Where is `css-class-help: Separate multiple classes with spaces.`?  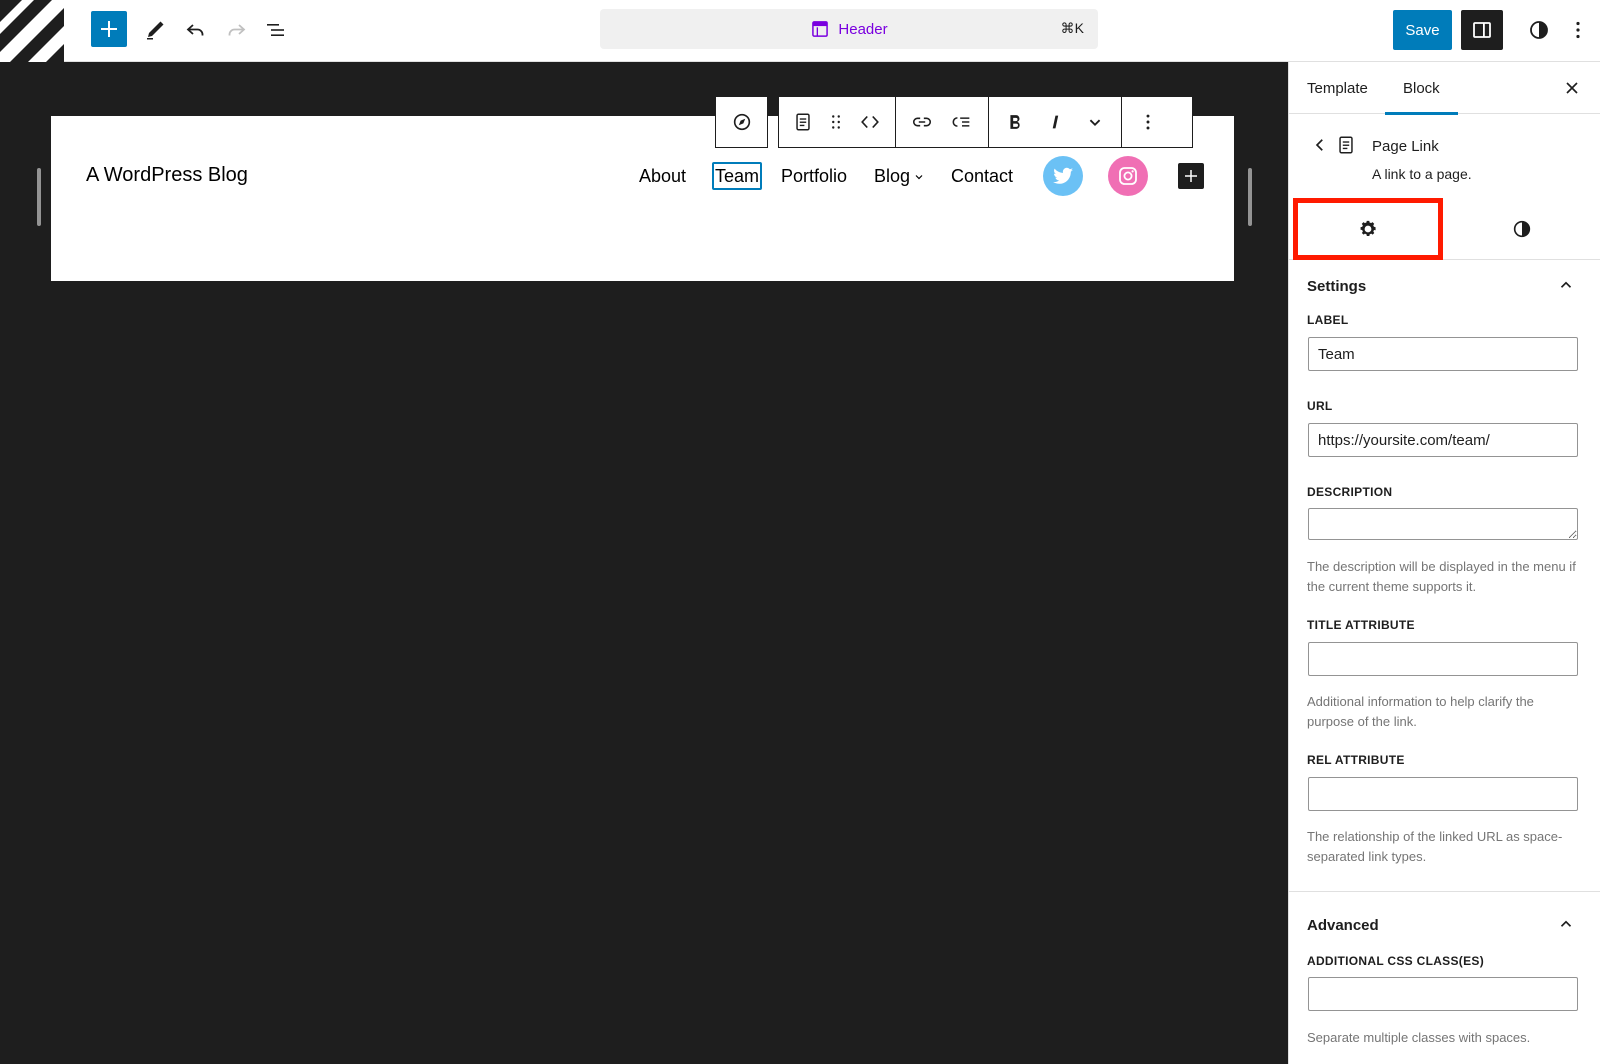 css-class-help: Separate multiple classes with spaces. is located at coordinates (1419, 1037).